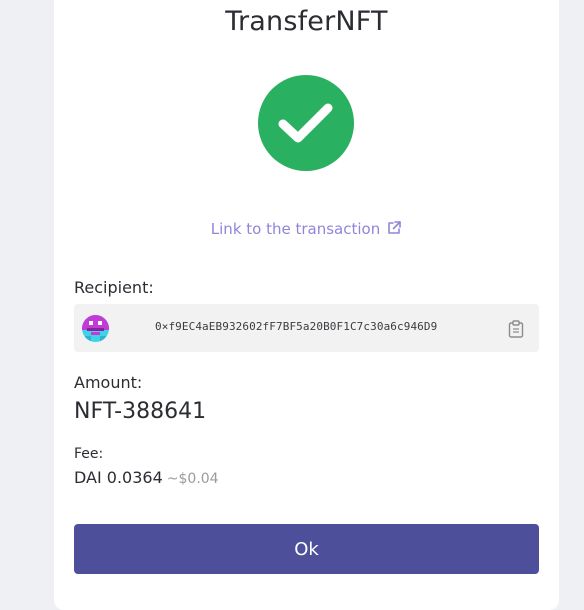 The width and height of the screenshot is (584, 610). Describe the element at coordinates (306, 21) in the screenshot. I see `dialog-title: TransferNFT` at that location.